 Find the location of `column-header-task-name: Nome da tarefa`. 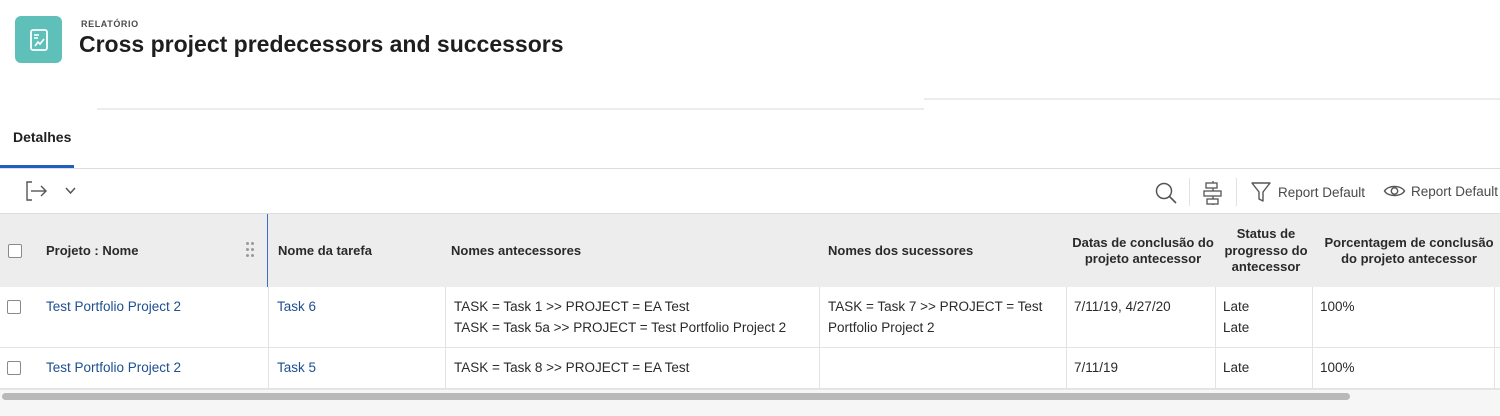

column-header-task-name: Nome da tarefa is located at coordinates (358, 251).